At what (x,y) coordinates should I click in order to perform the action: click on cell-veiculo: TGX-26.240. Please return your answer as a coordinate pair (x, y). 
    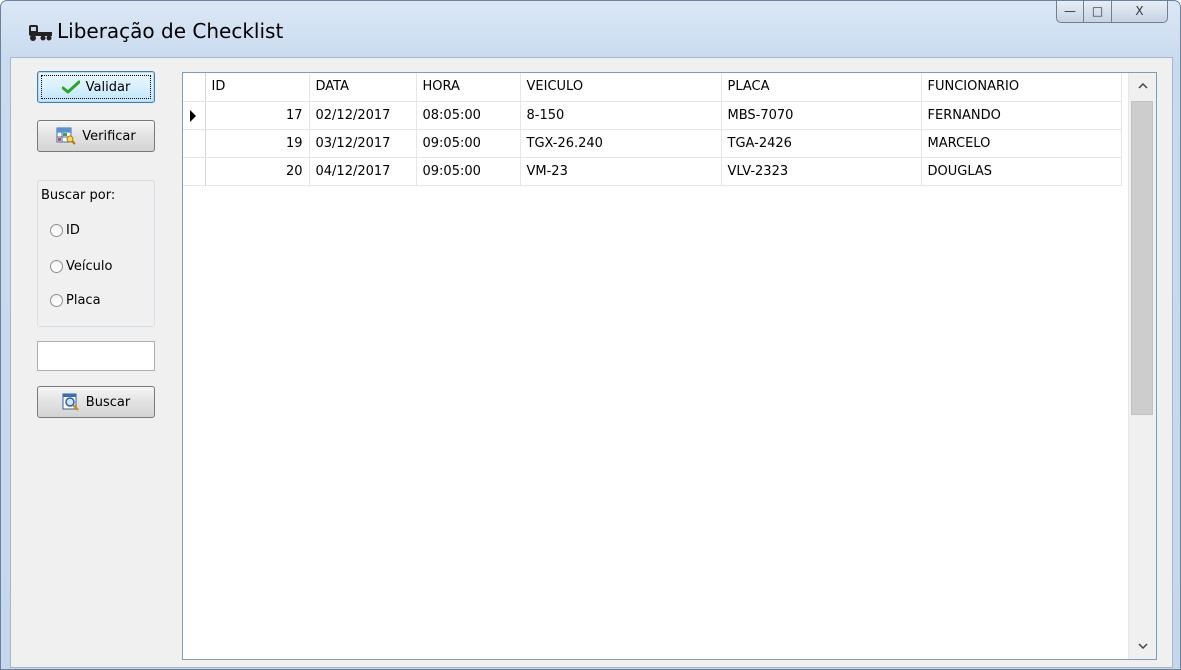
    Looking at the image, I should click on (621, 143).